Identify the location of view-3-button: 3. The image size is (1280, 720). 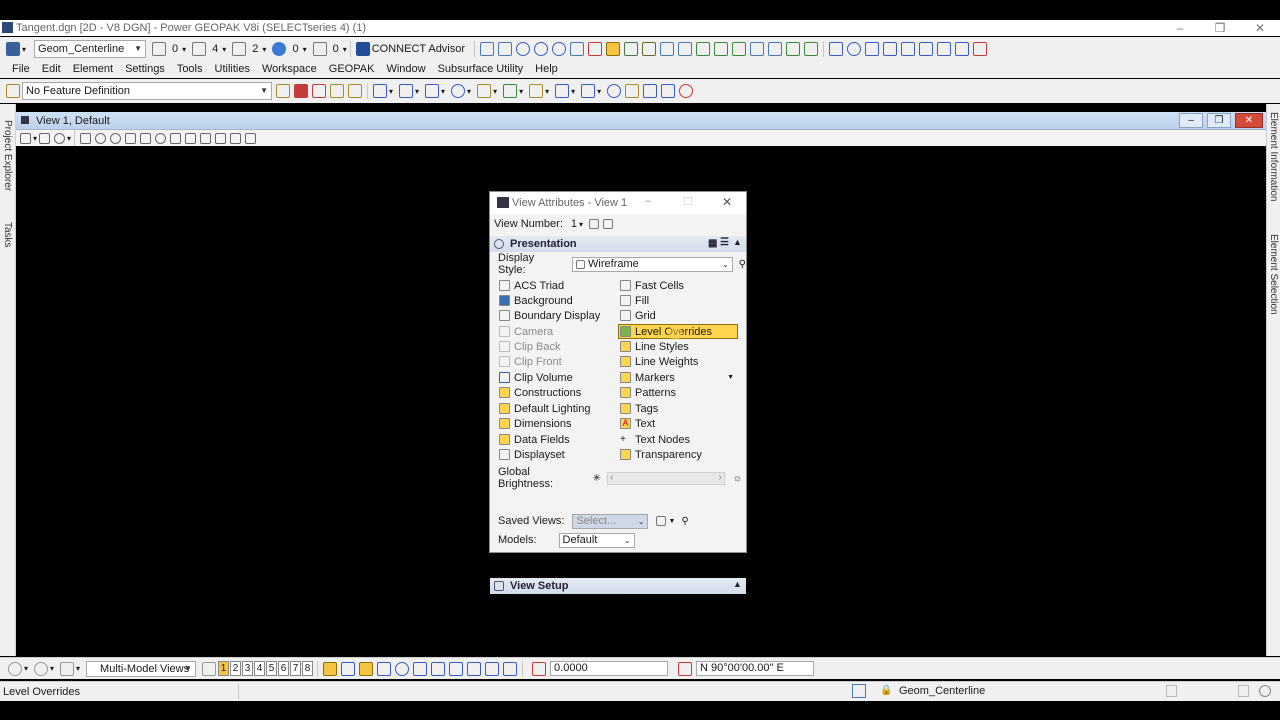
(248, 668).